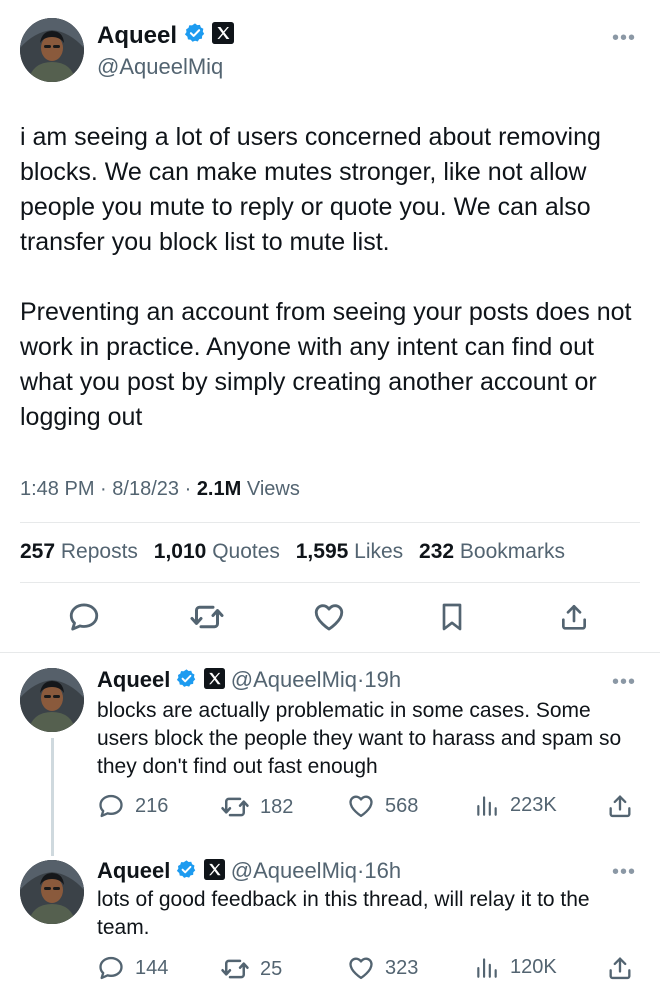 This screenshot has width=660, height=1000. What do you see at coordinates (382, 968) in the screenshot?
I see `reply-like-button: 323` at bounding box center [382, 968].